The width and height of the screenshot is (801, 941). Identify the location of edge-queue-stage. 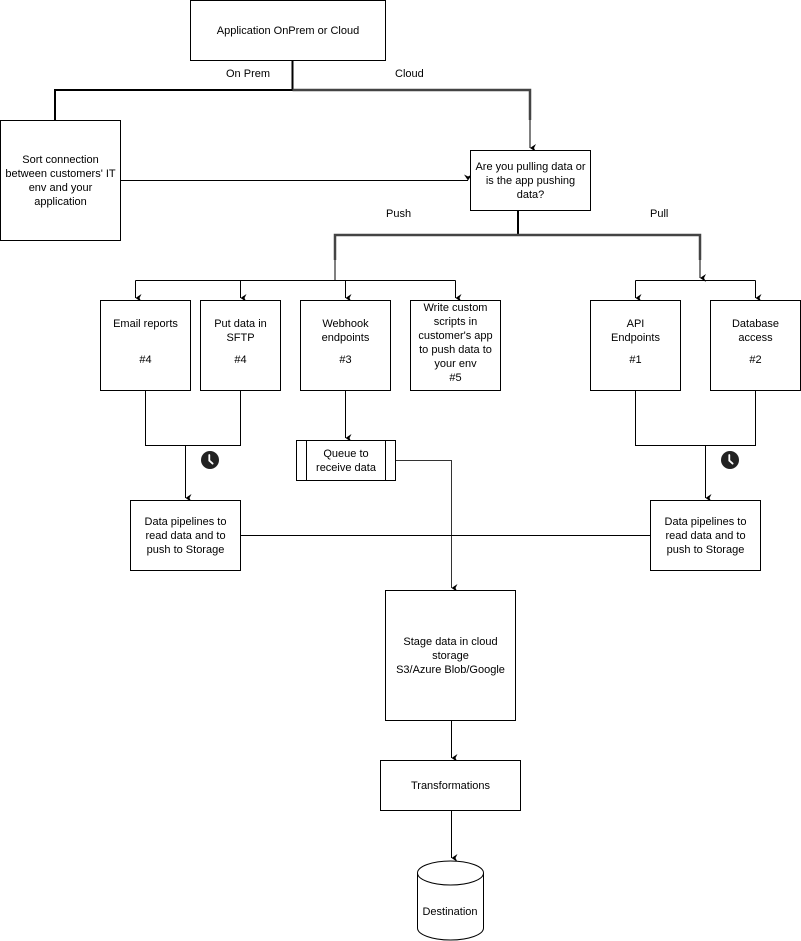
(426, 526).